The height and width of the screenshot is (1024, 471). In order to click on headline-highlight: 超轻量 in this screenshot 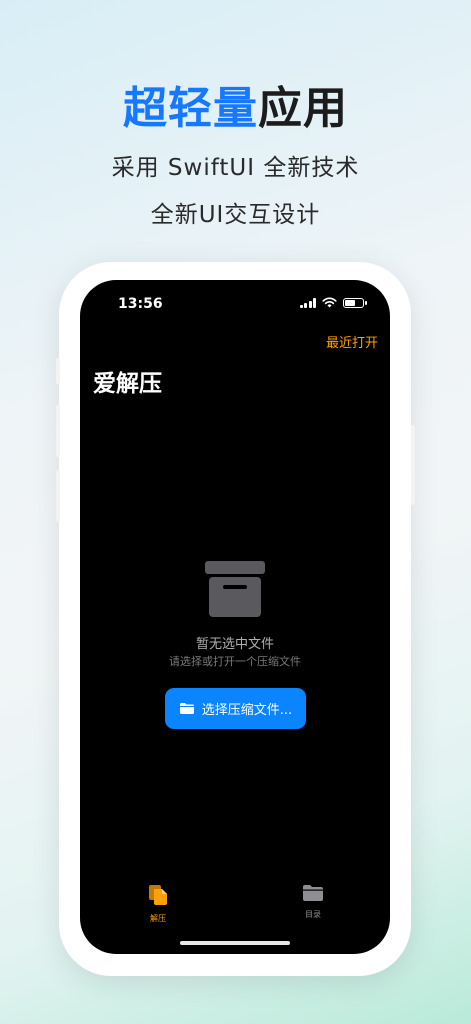, I will do `click(190, 108)`.